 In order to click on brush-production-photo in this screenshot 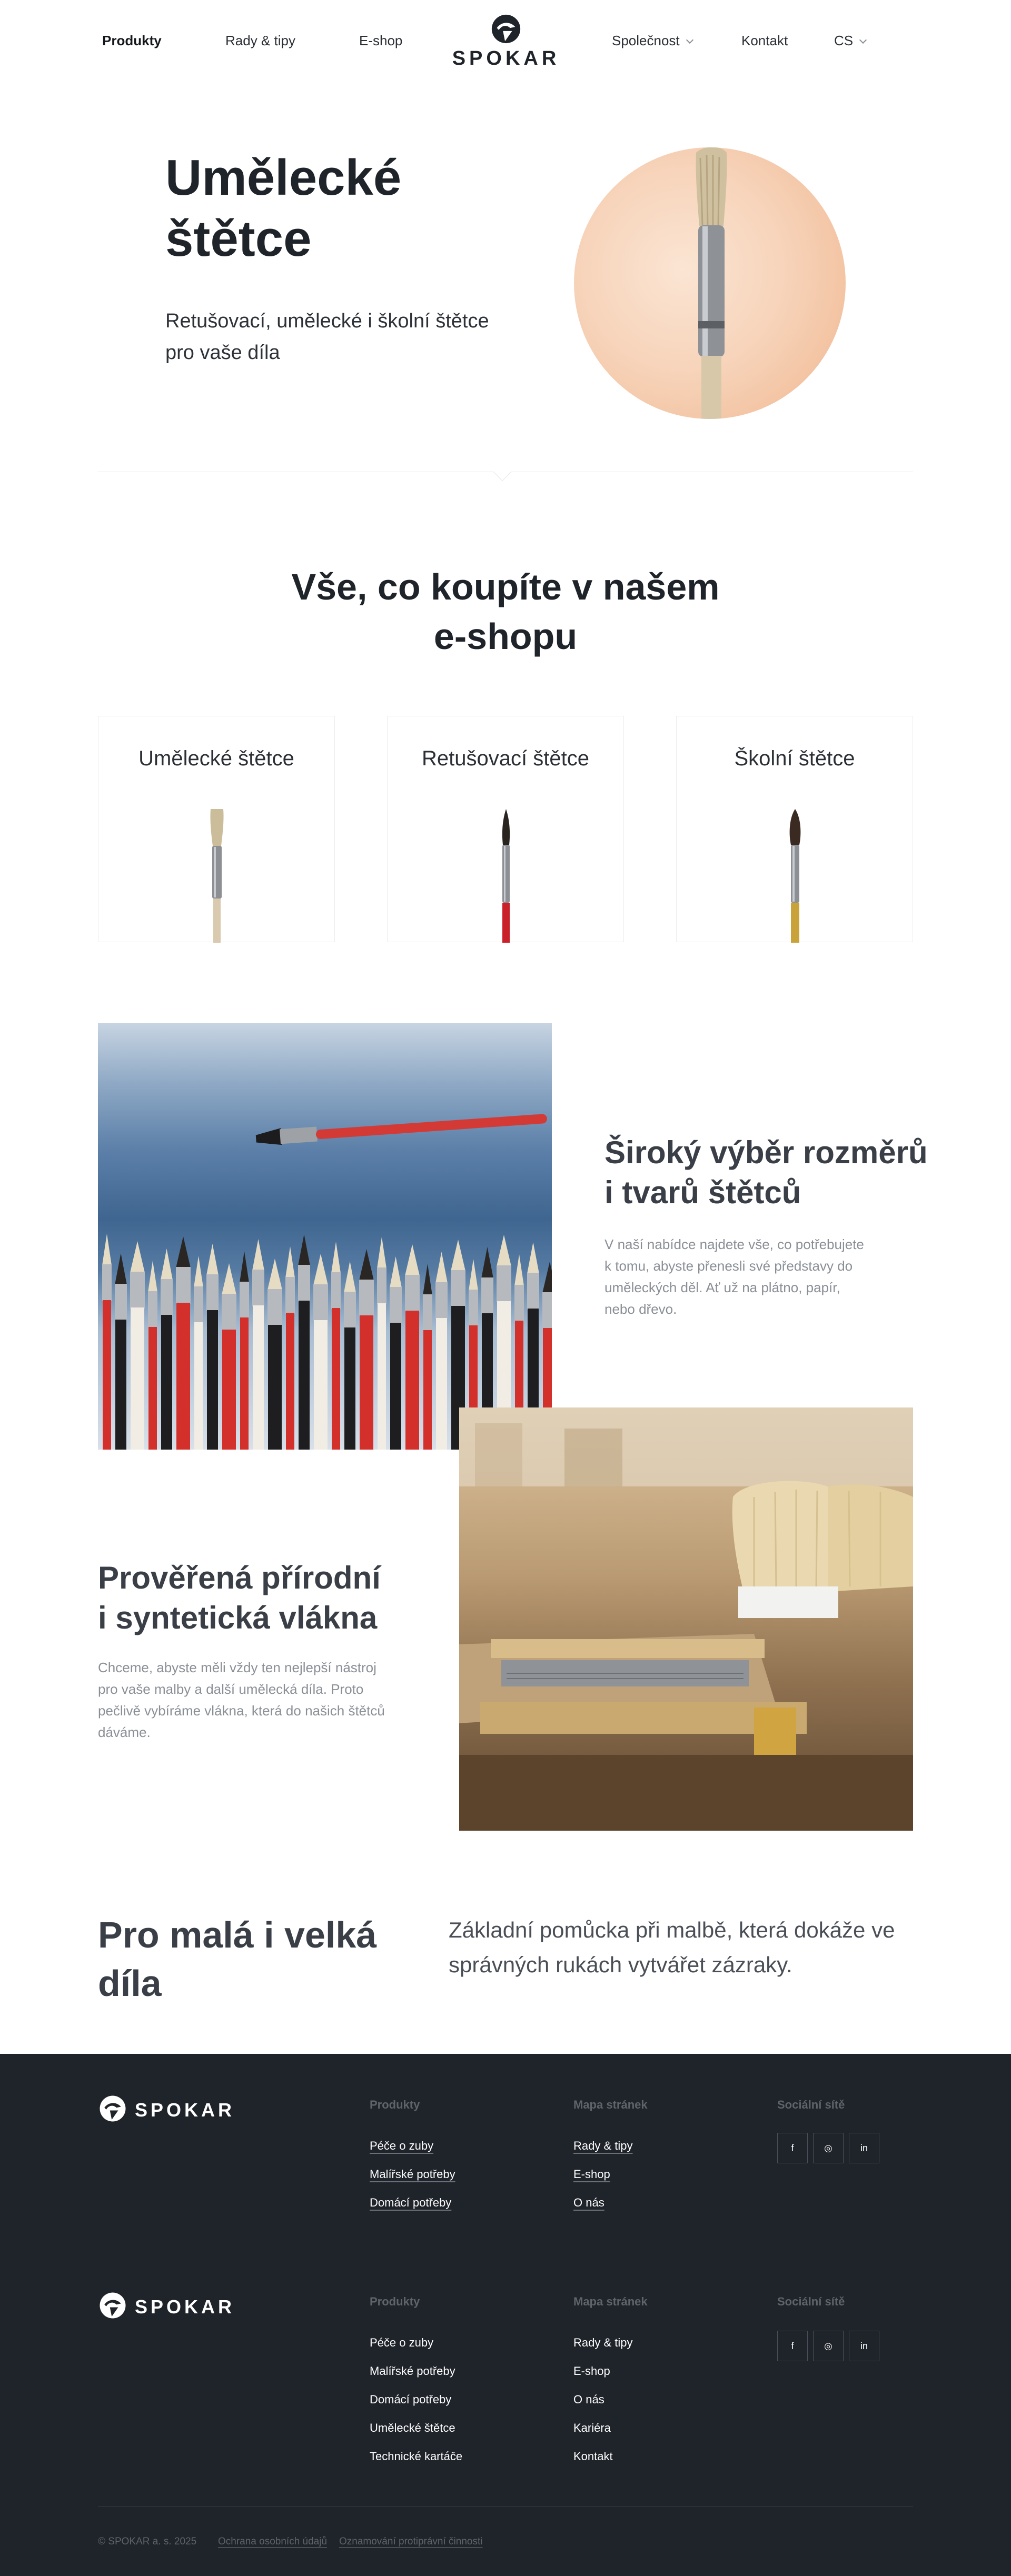, I will do `click(686, 1619)`.